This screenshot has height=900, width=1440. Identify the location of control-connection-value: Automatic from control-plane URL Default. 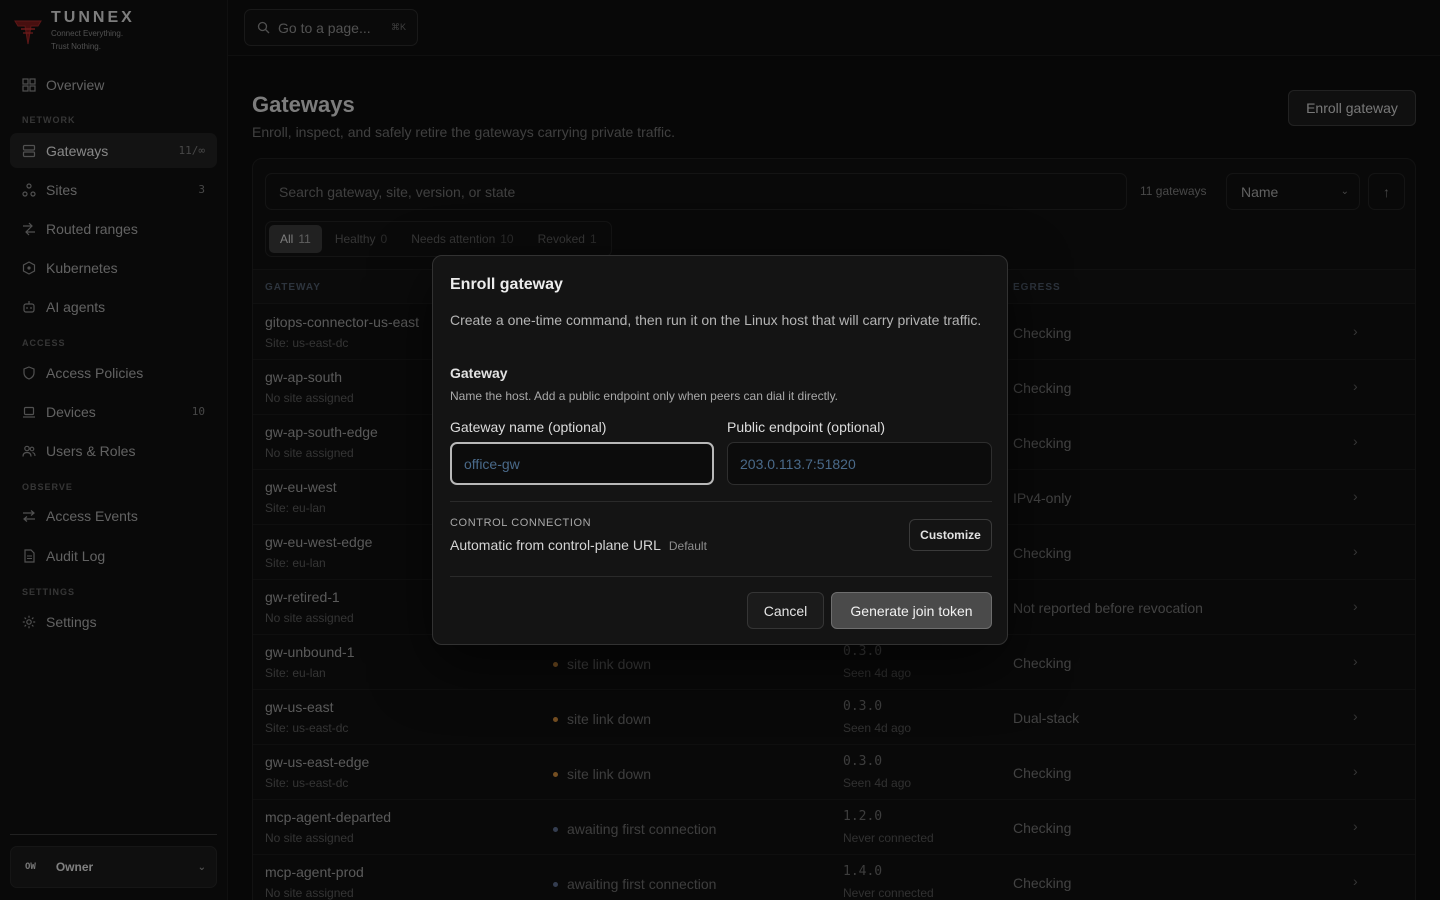
(578, 545).